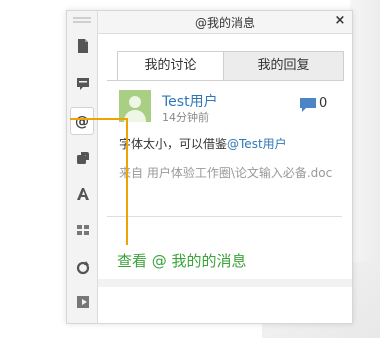  Describe the element at coordinates (83, 194) in the screenshot. I see `text-style-icon` at that location.